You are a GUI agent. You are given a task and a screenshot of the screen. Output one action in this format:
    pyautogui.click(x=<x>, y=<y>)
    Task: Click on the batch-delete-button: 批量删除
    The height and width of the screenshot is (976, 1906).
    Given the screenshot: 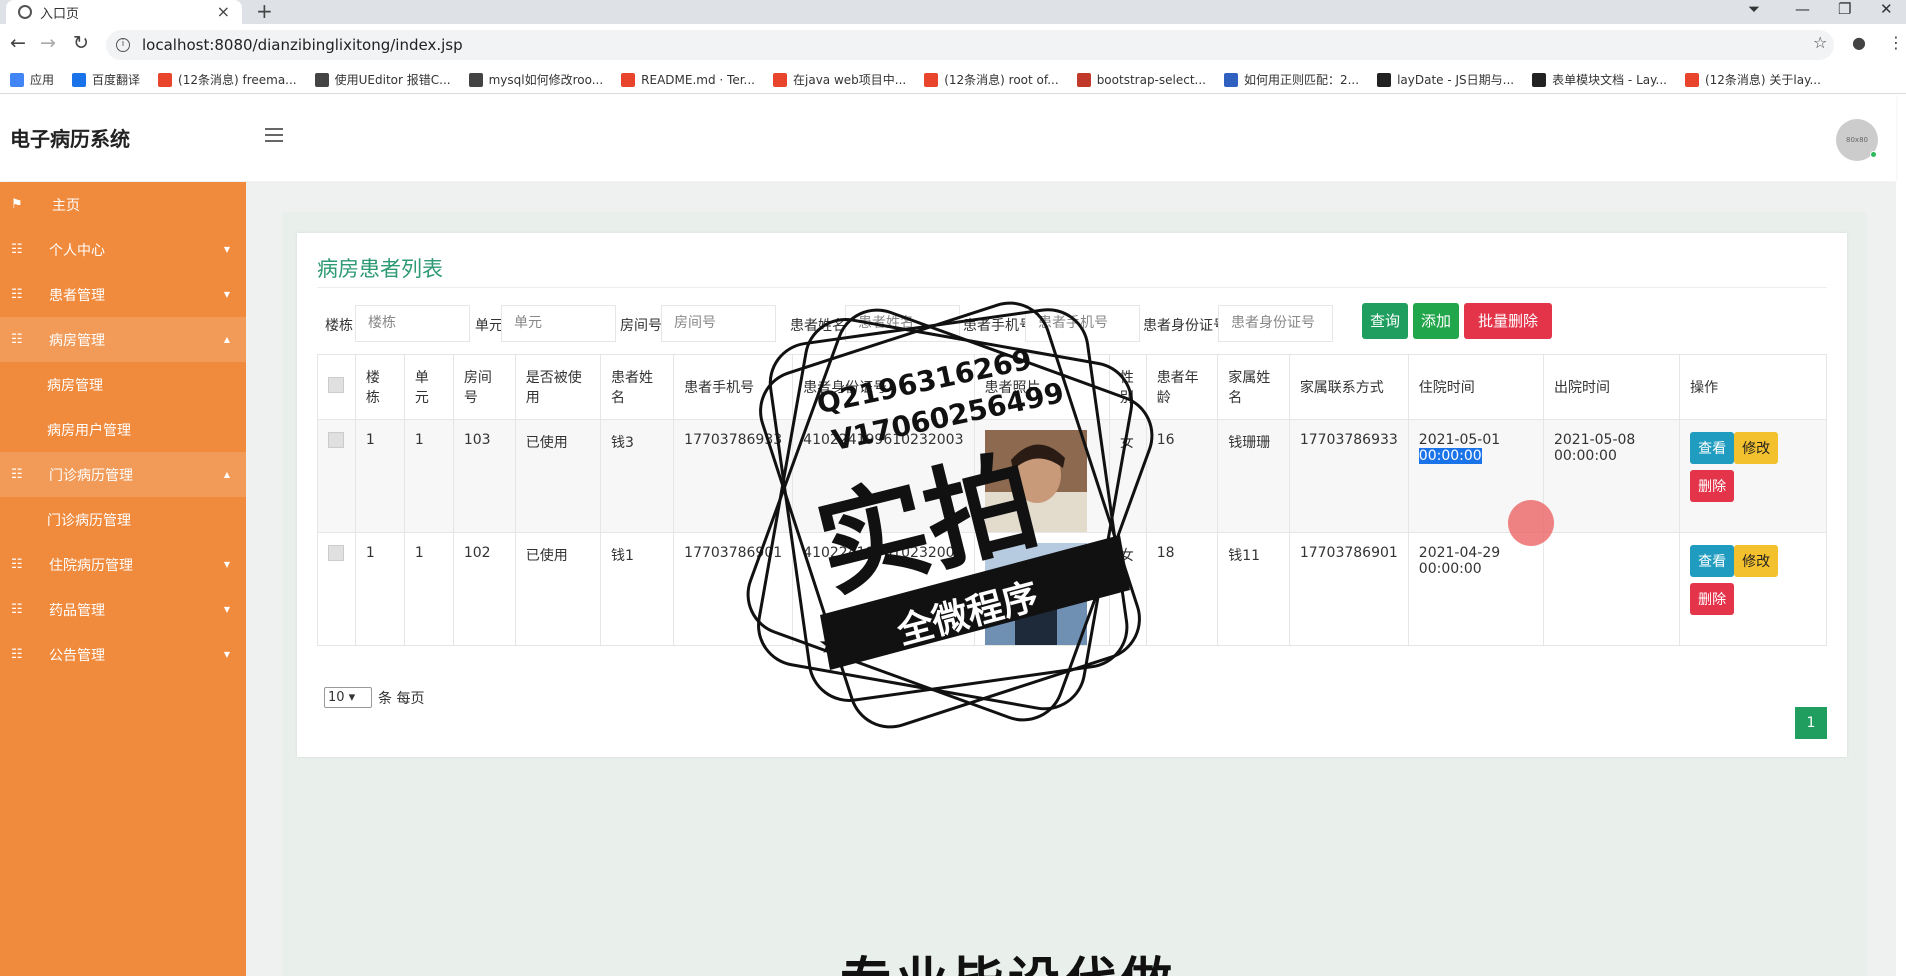 What is the action you would take?
    pyautogui.click(x=1508, y=321)
    